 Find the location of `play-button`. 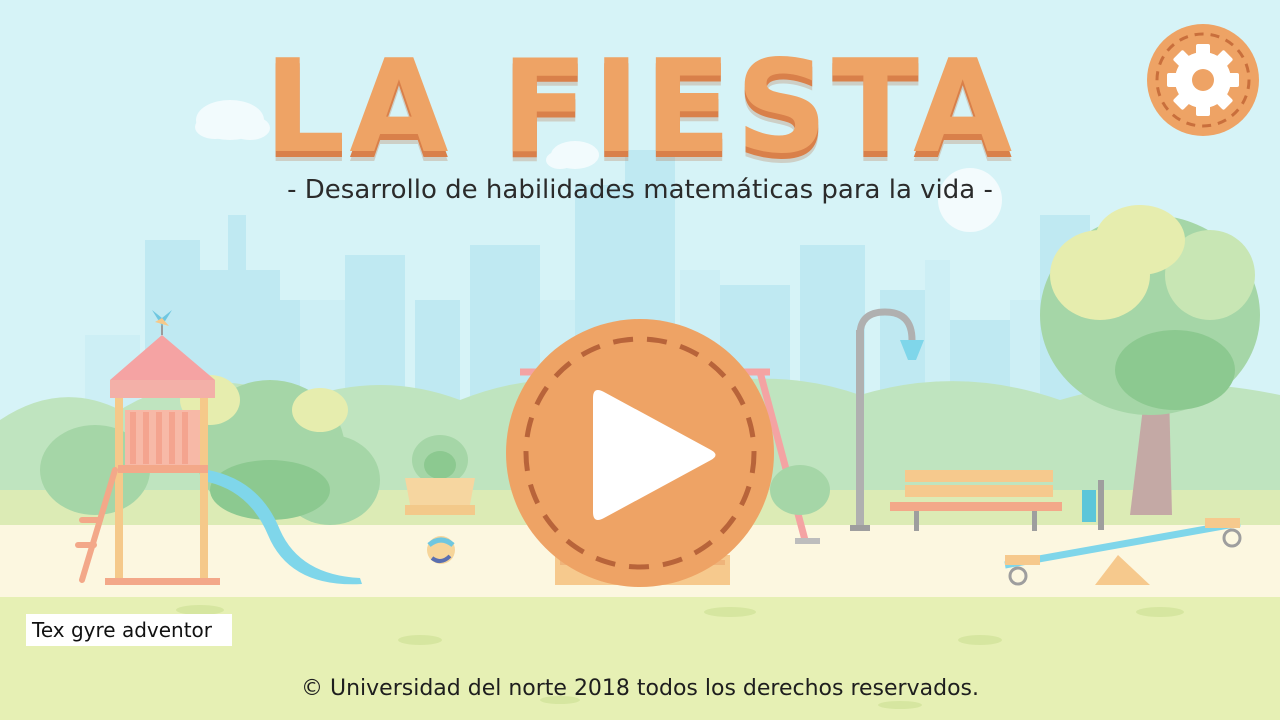

play-button is located at coordinates (640, 453).